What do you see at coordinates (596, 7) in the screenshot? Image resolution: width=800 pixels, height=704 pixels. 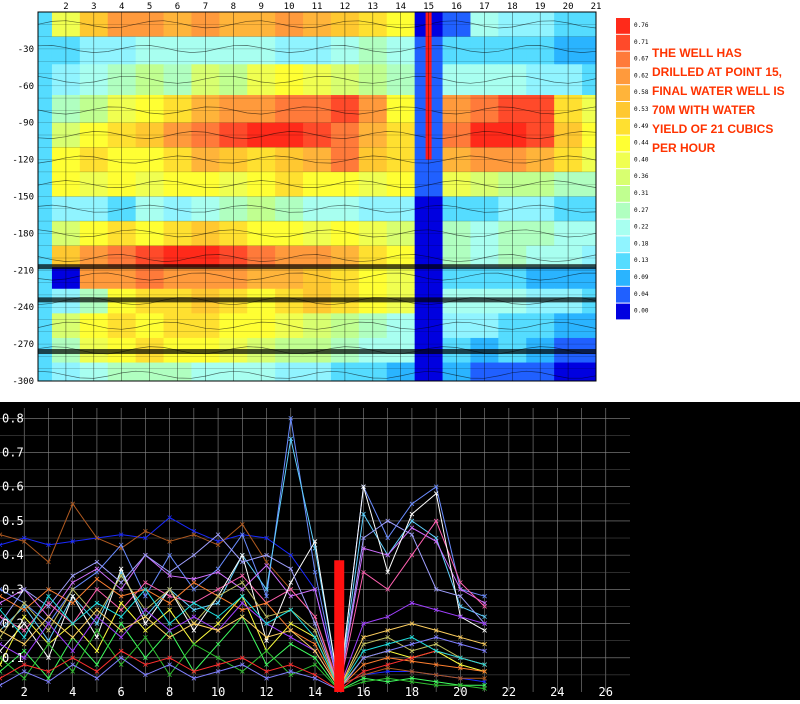 I see `x-tick-label: 21` at bounding box center [596, 7].